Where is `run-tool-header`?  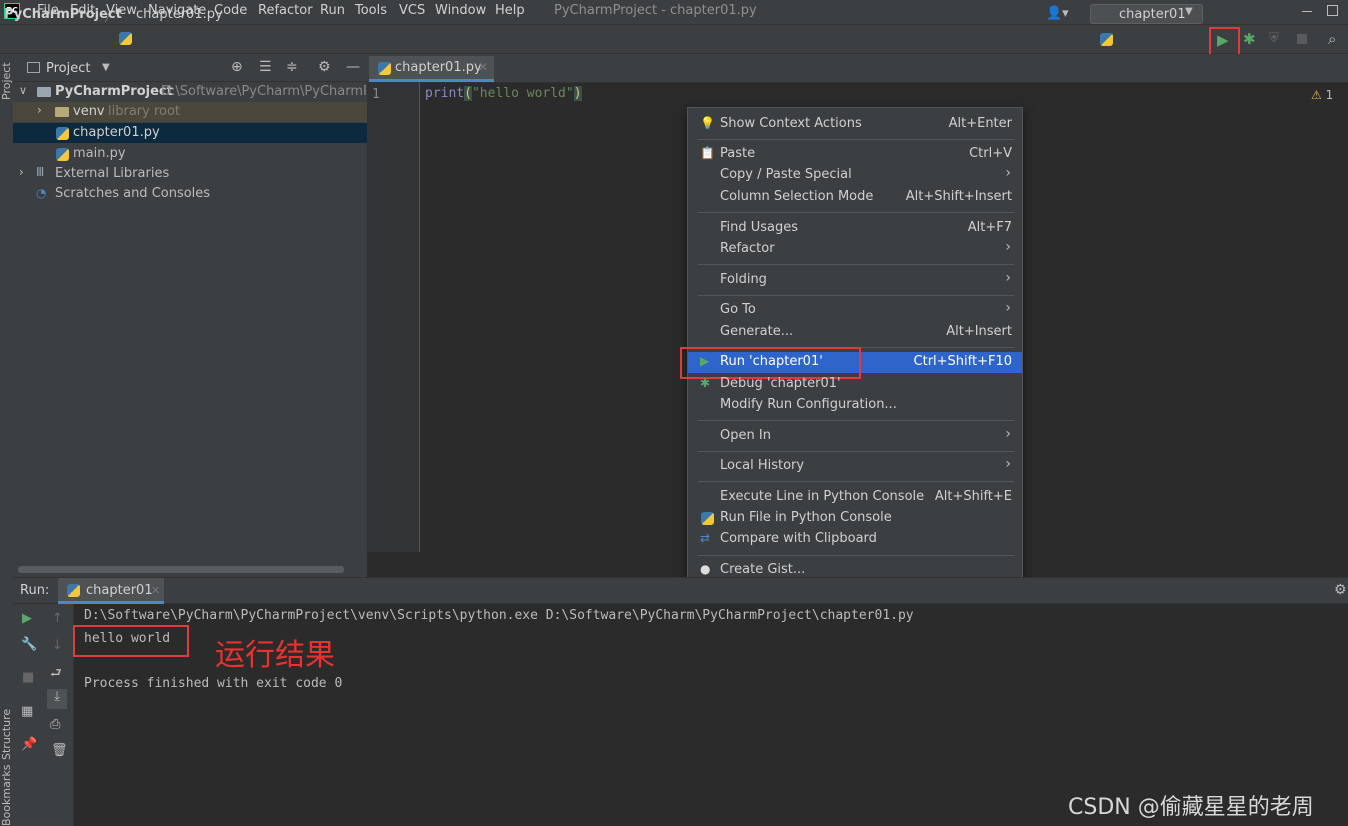 run-tool-header is located at coordinates (680, 590).